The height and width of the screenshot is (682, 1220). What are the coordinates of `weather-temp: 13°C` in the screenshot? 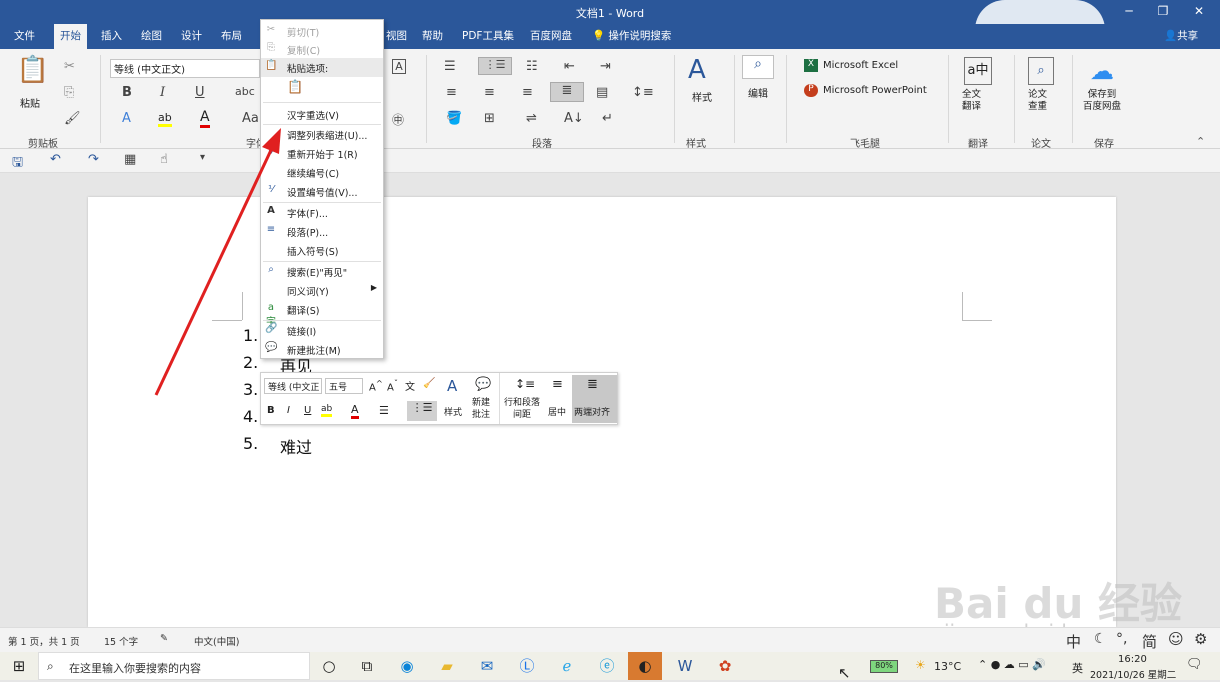 It's located at (947, 666).